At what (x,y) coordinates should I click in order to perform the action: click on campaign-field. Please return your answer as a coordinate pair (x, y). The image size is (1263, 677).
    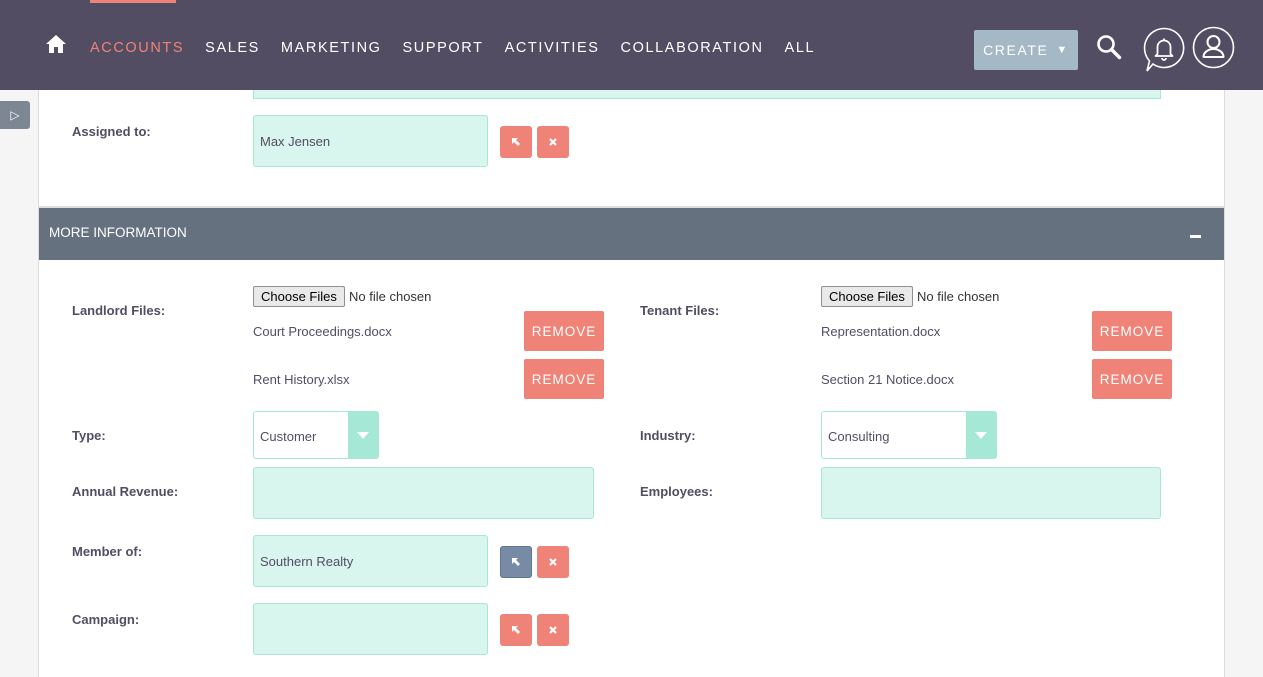
    Looking at the image, I should click on (370, 629).